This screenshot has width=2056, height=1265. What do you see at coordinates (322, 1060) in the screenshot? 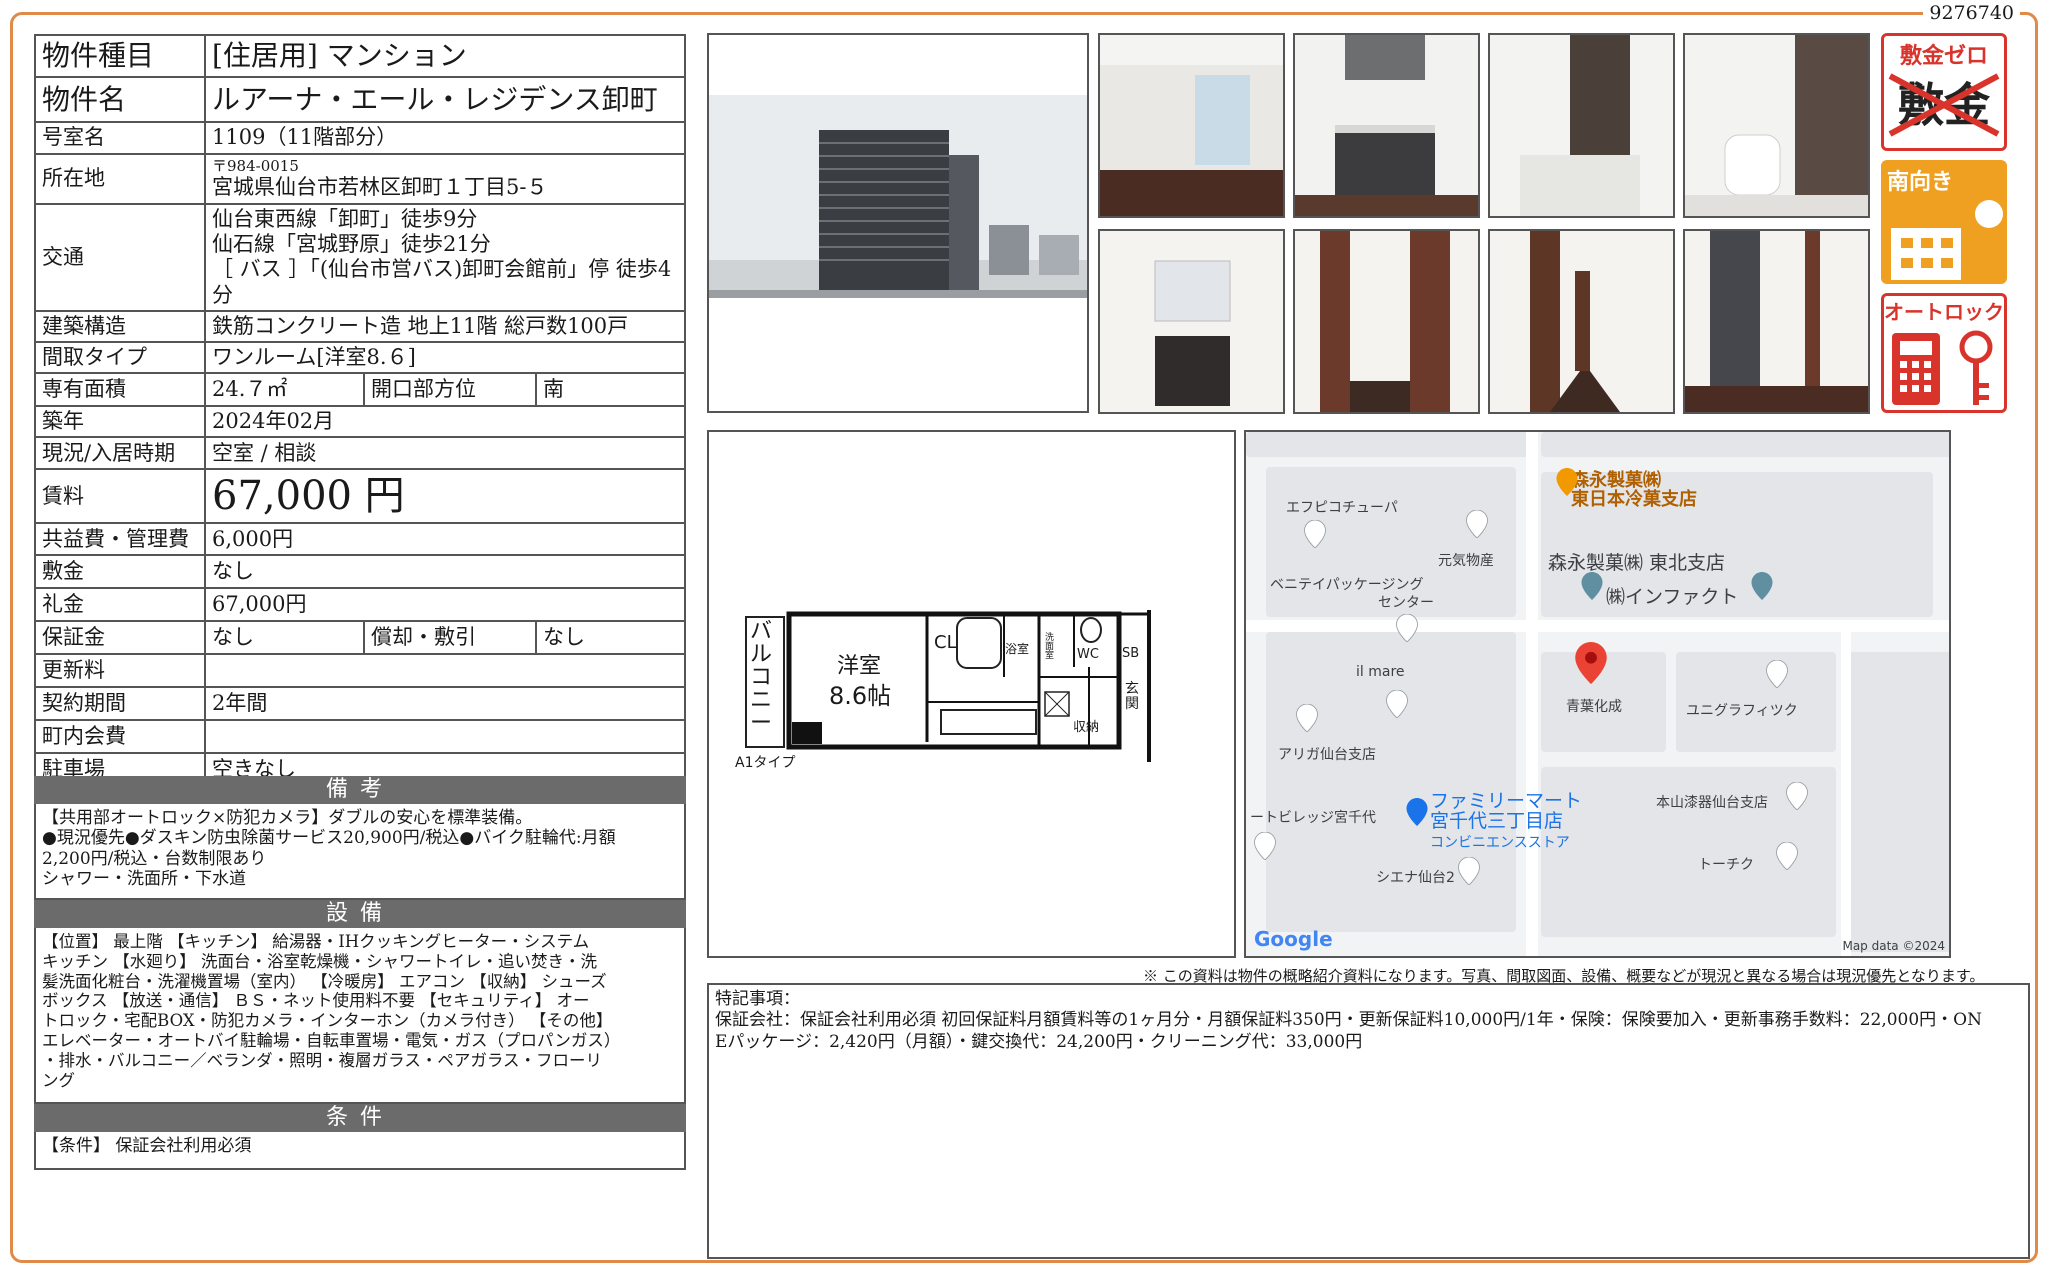
I see `equipment-line: ・排水・バルコニー／ベランダ・照明・複層ガラス・ペアガラス・フローリ` at bounding box center [322, 1060].